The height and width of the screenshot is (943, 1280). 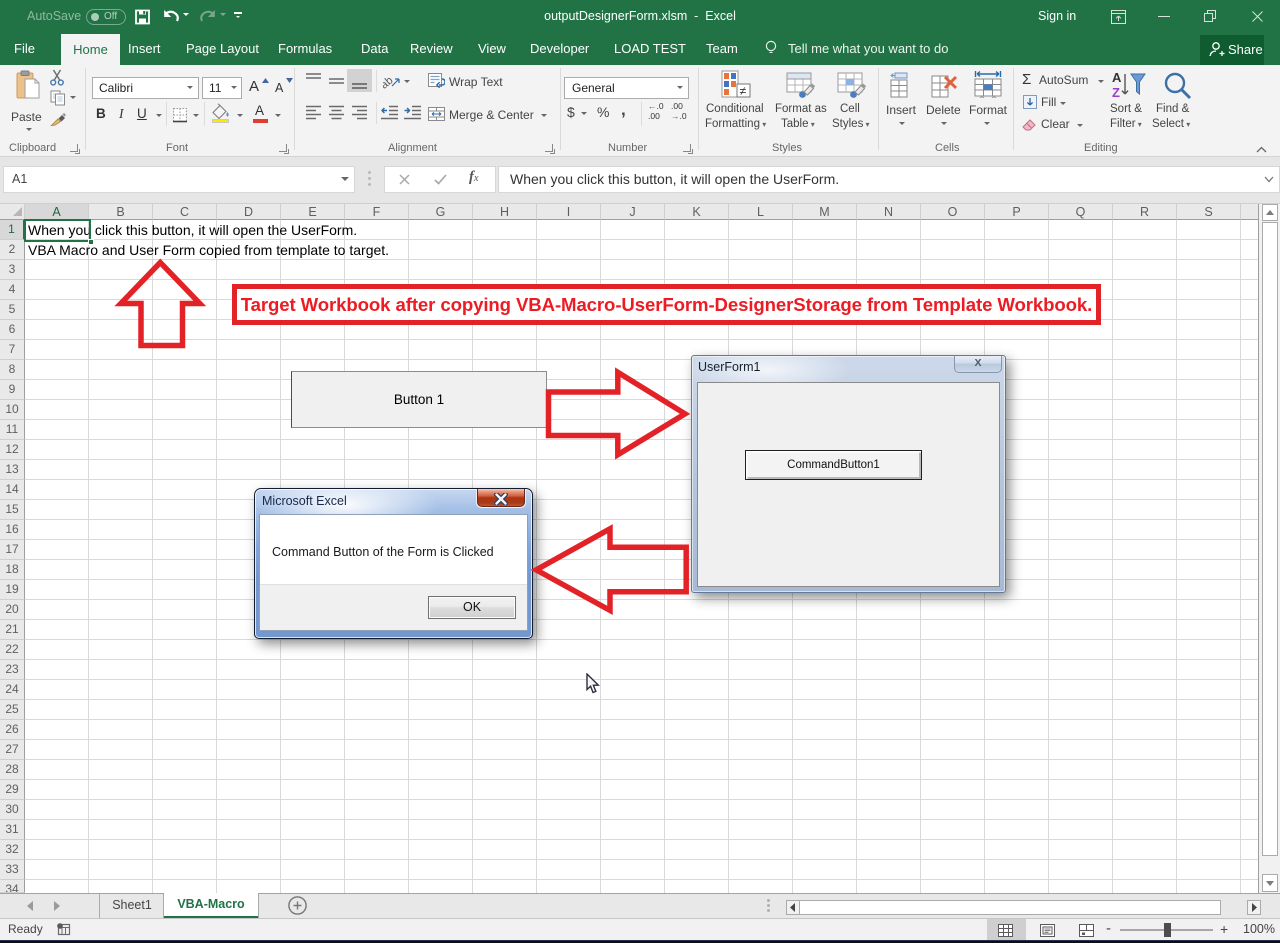 I want to click on svg-text: ab, so click(x=389, y=81).